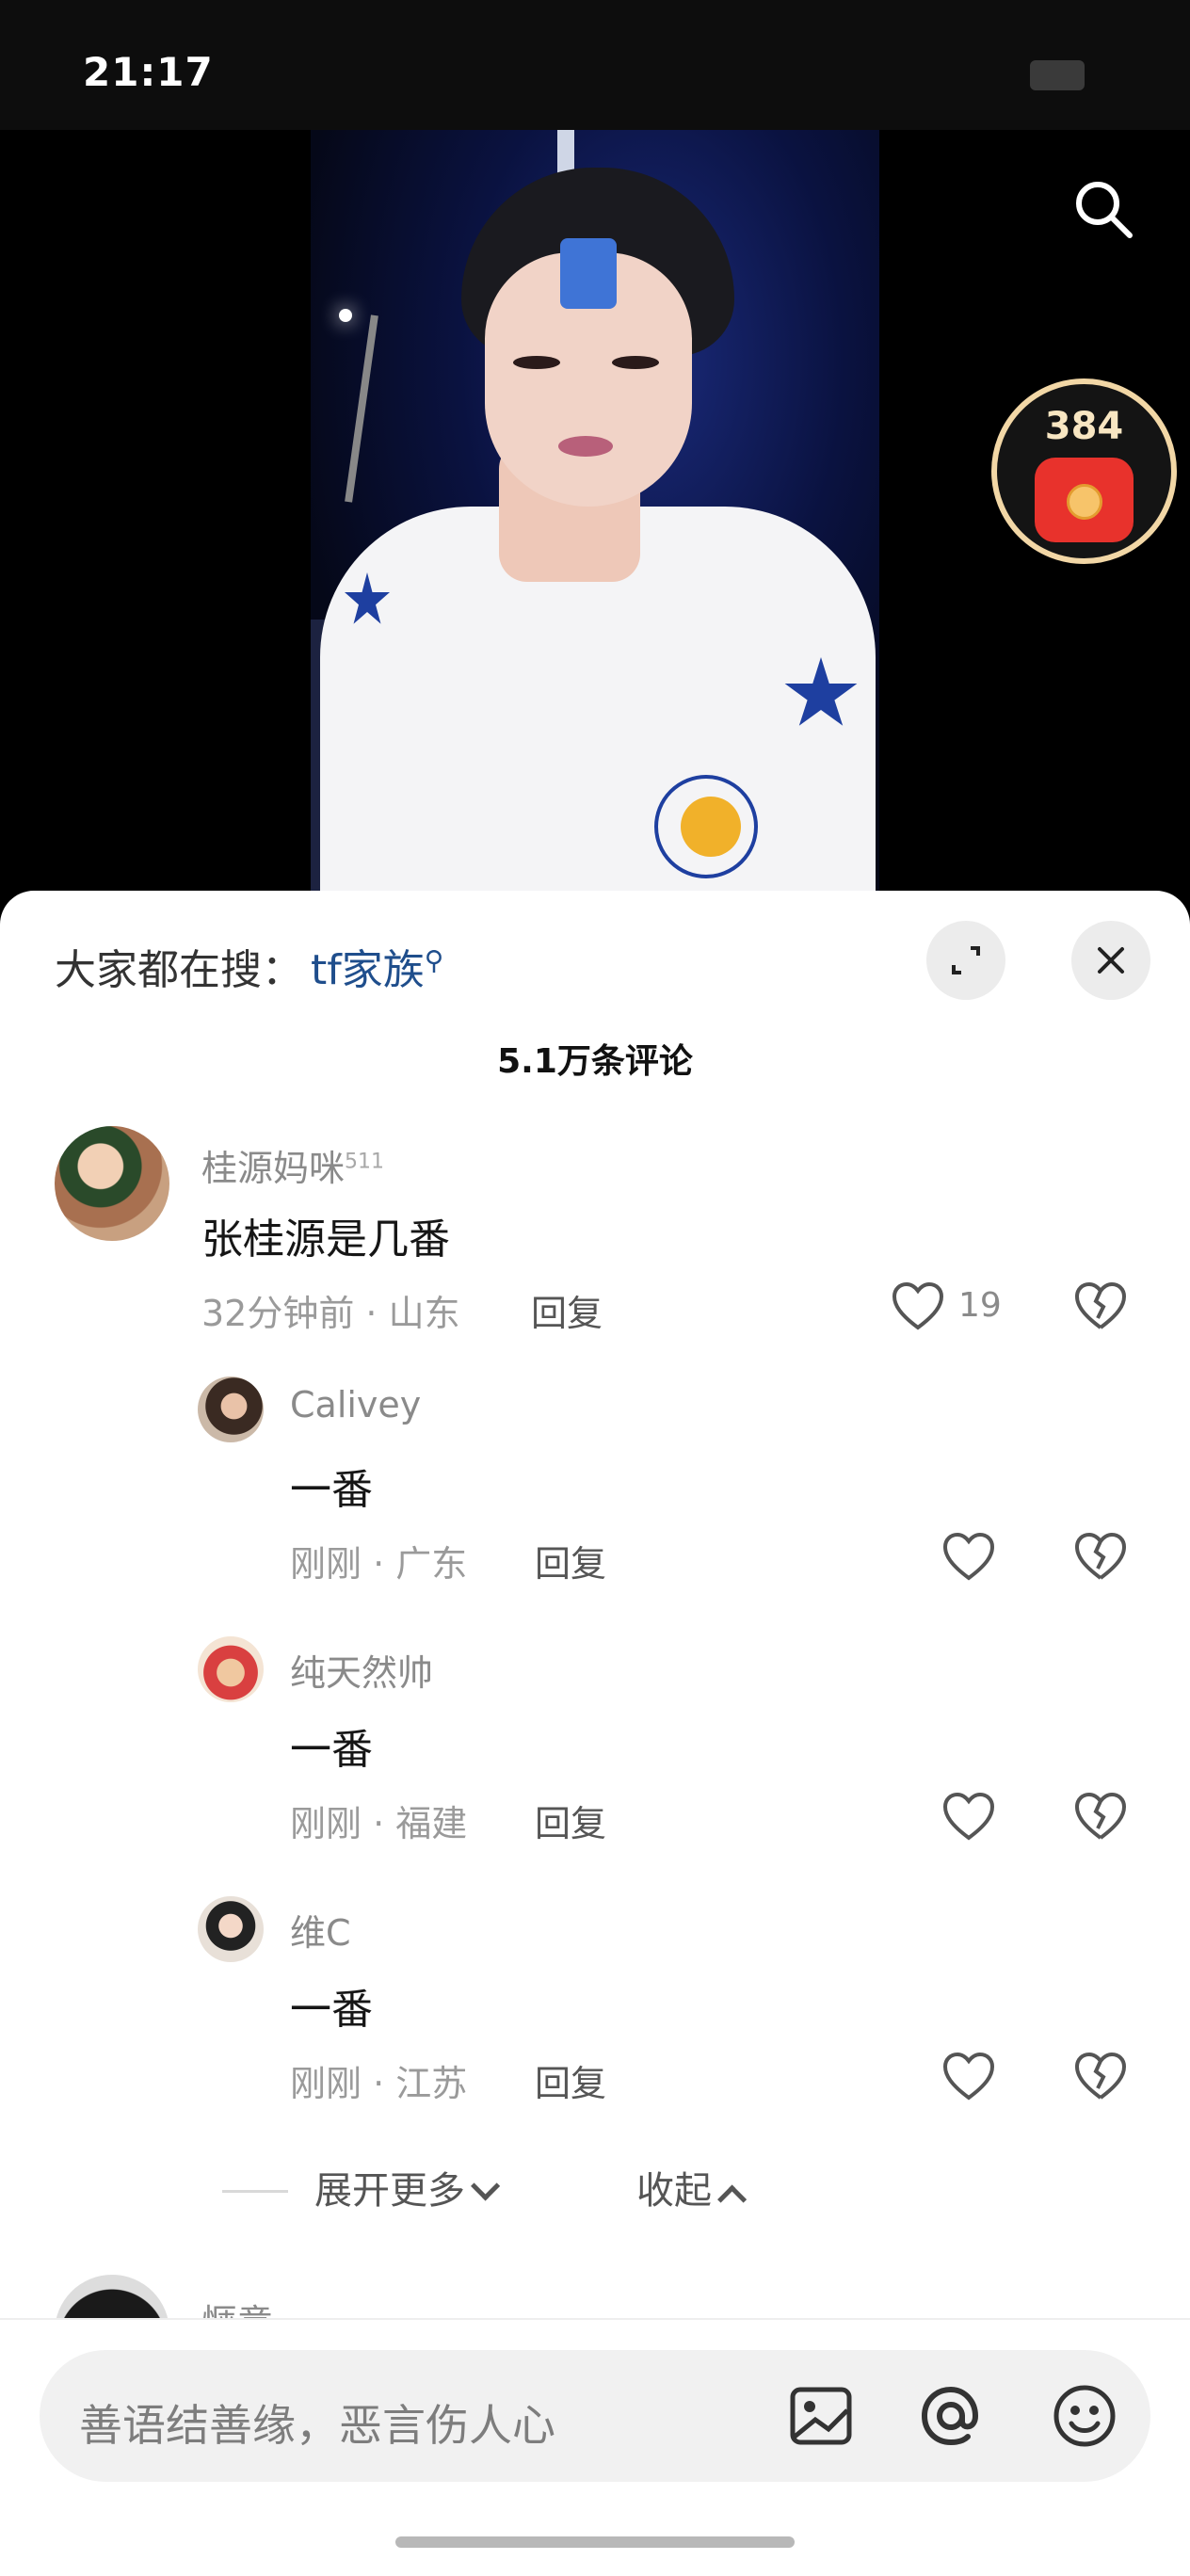 The height and width of the screenshot is (2576, 1190). Describe the element at coordinates (1057, 75) in the screenshot. I see `battery-icon` at that location.